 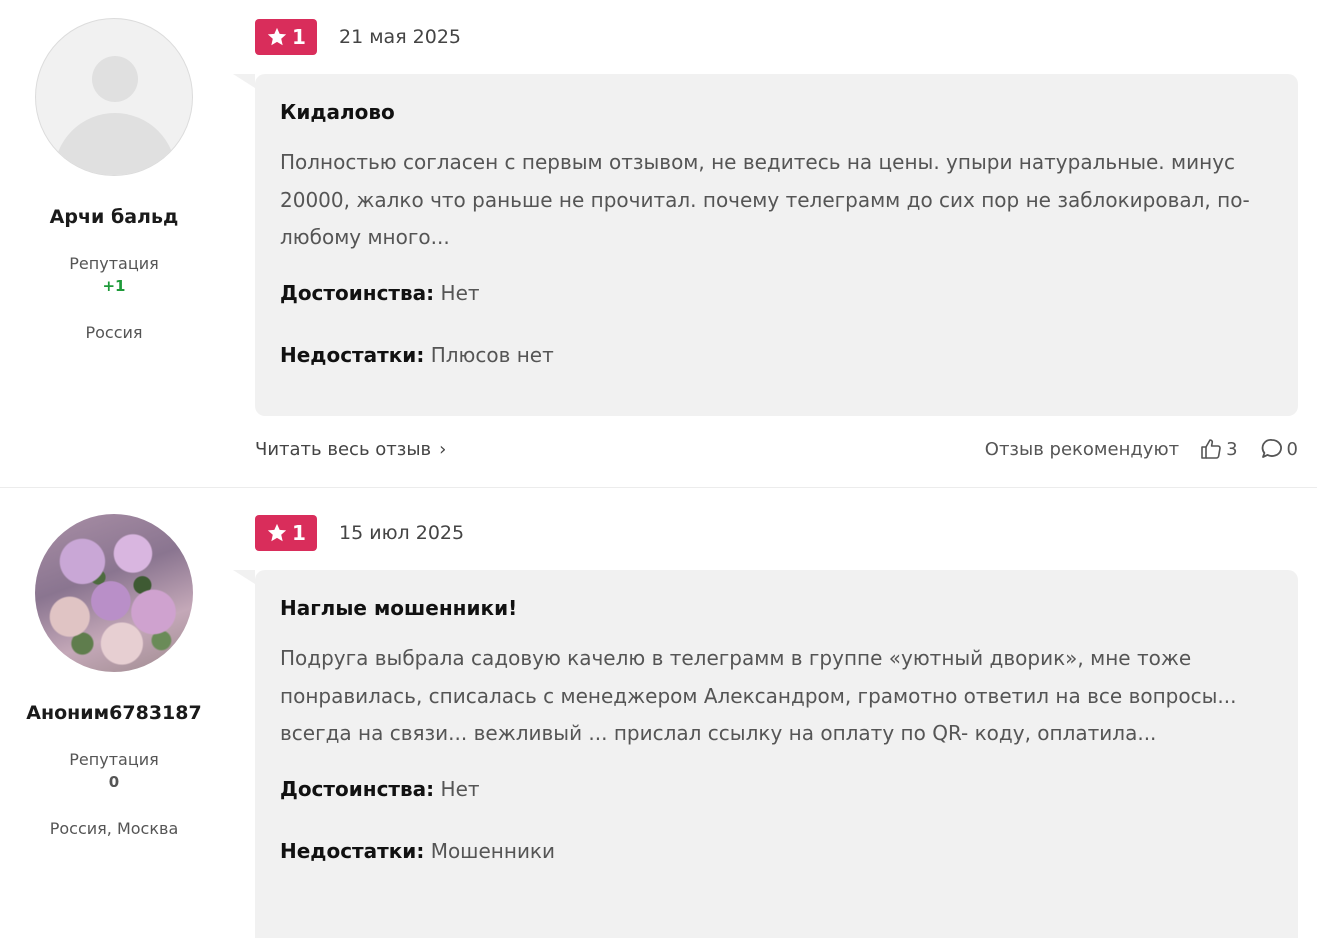 What do you see at coordinates (114, 713) in the screenshot?
I see `author-name: Аноним6783187` at bounding box center [114, 713].